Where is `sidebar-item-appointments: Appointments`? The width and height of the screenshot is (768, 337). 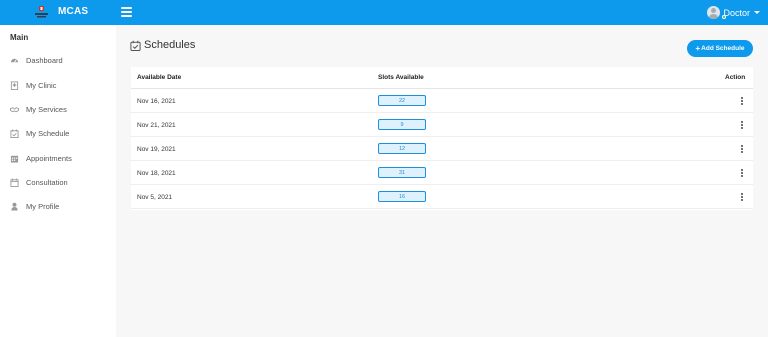 sidebar-item-appointments: Appointments is located at coordinates (58, 158).